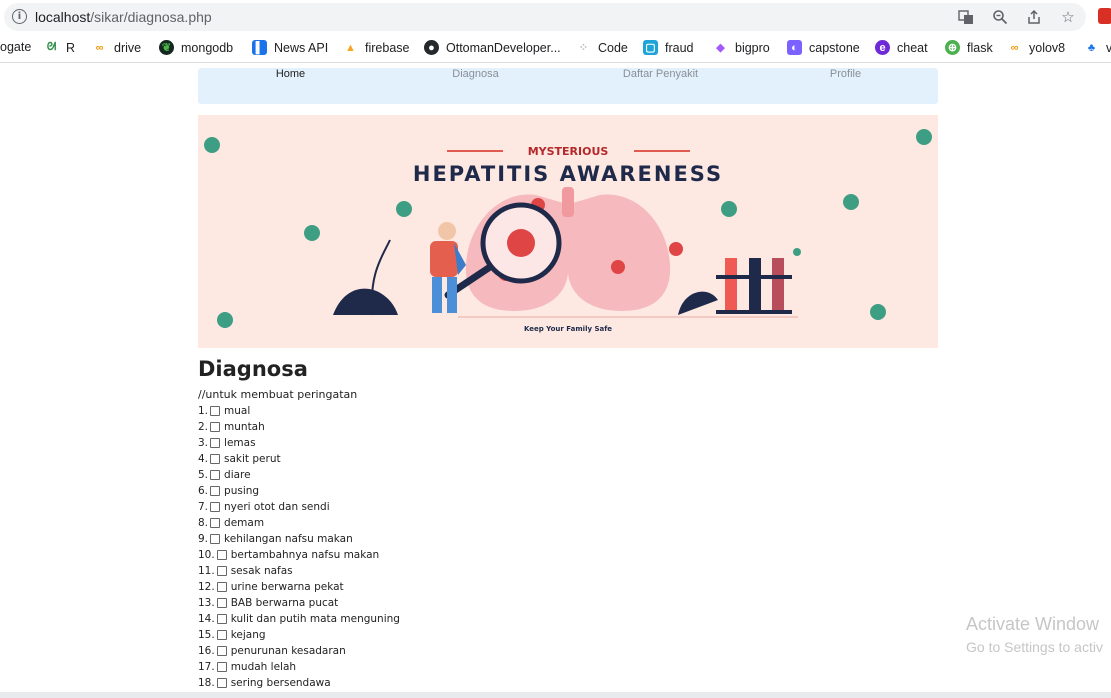 The height and width of the screenshot is (698, 1111). I want to click on symptom-label: mual, so click(237, 411).